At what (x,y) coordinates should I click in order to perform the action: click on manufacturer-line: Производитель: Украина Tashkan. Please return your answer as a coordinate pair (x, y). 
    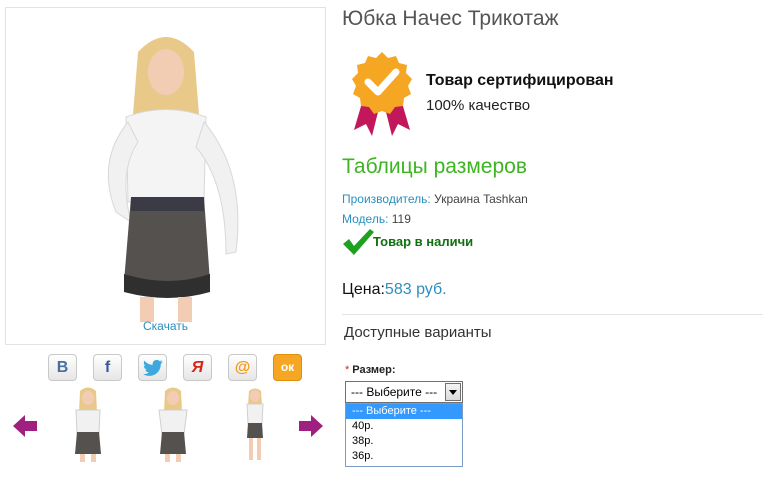
    Looking at the image, I should click on (435, 199).